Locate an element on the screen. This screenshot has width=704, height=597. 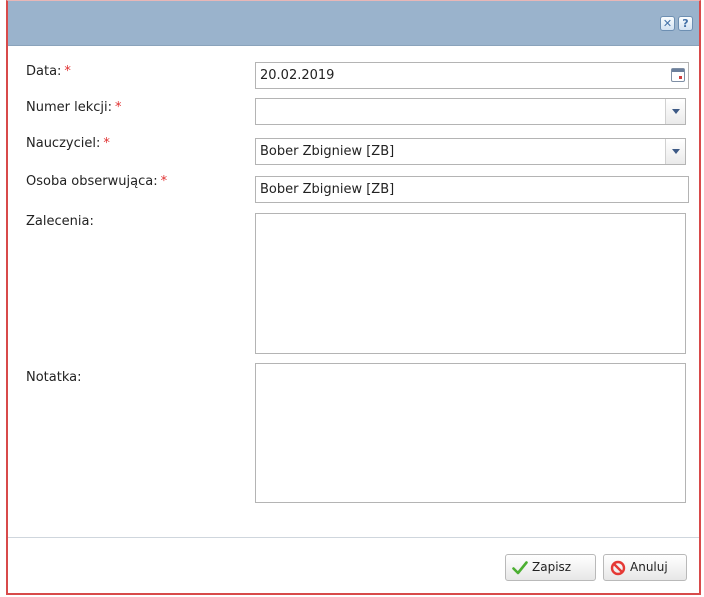
close-icon: ✕ is located at coordinates (667, 23).